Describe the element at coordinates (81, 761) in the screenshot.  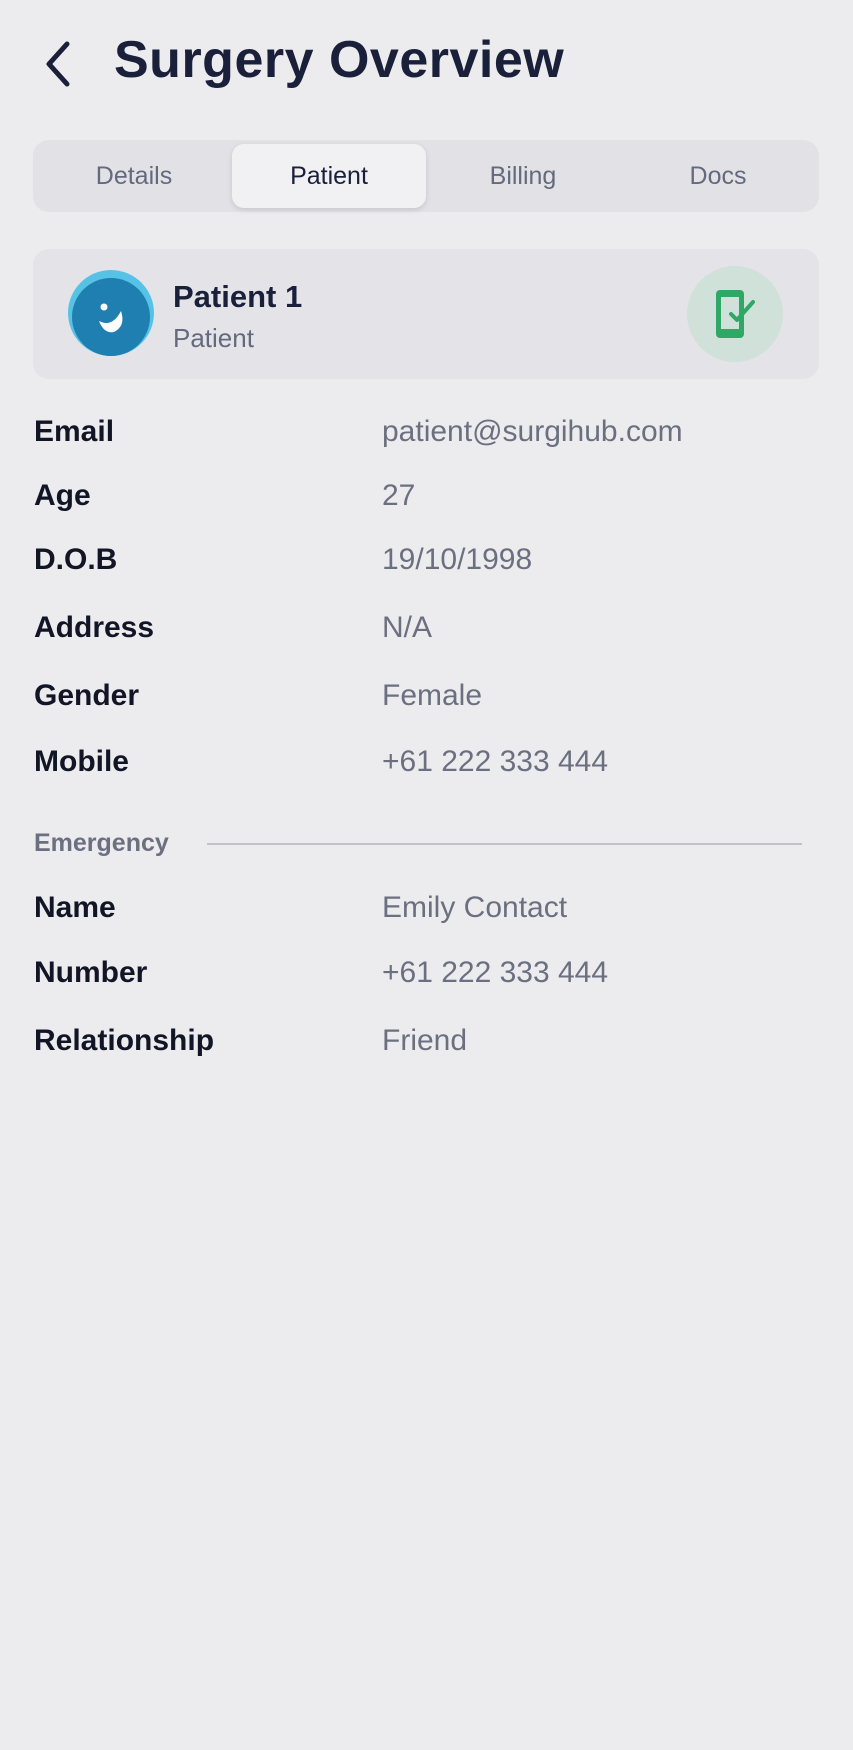
I see `detail-label: Mobile` at that location.